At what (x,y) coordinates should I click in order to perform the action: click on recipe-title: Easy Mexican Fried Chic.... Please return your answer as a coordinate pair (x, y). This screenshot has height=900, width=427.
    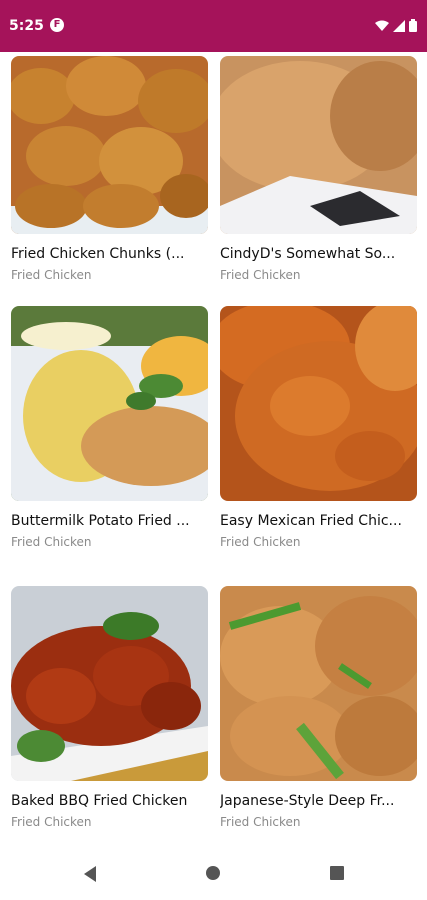
    Looking at the image, I should click on (311, 521).